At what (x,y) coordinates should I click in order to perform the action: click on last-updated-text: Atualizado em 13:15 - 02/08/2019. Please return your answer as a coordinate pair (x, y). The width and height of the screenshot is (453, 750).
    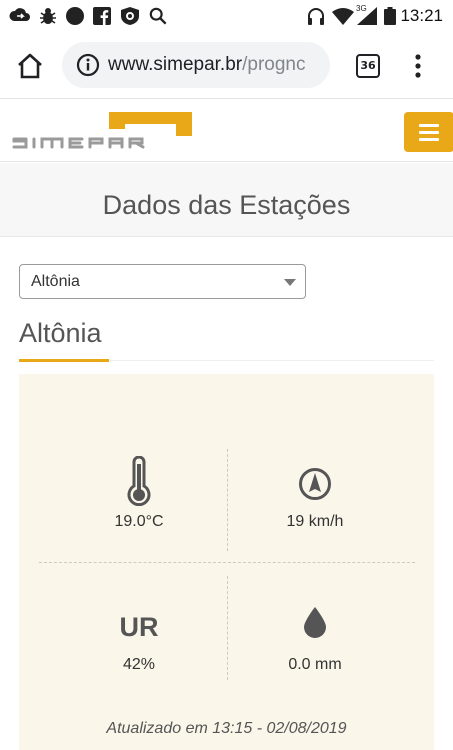
    Looking at the image, I should click on (226, 728).